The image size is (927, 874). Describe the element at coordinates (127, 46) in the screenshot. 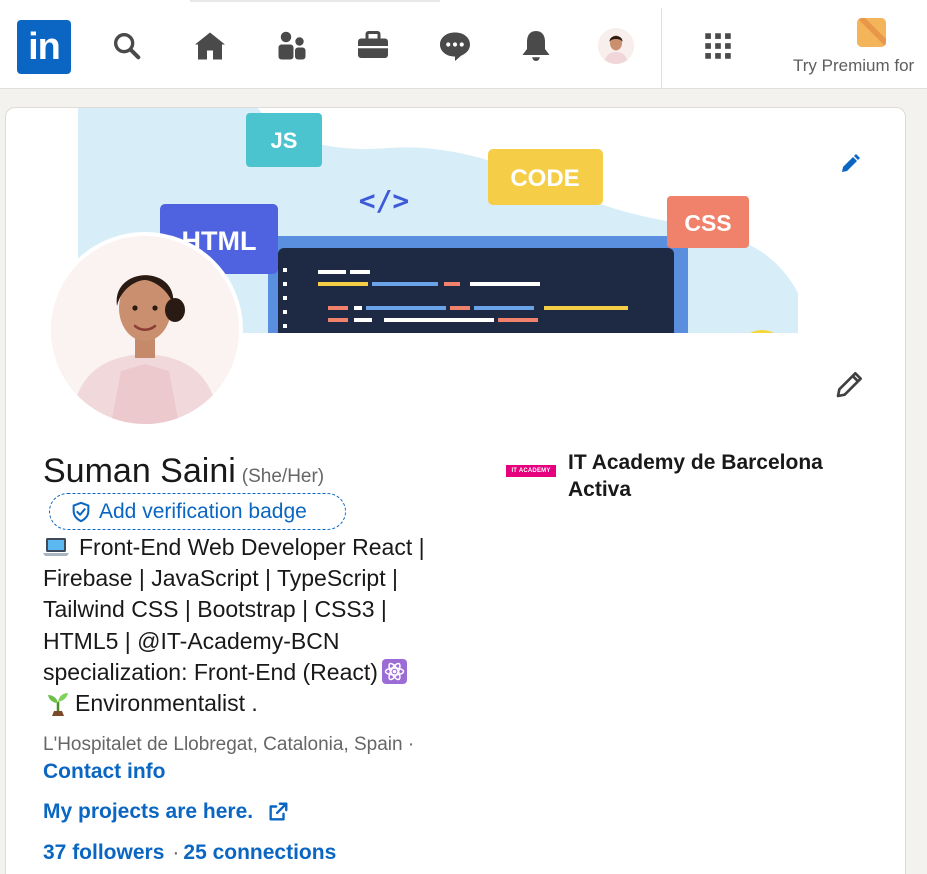

I see `search-icon` at that location.